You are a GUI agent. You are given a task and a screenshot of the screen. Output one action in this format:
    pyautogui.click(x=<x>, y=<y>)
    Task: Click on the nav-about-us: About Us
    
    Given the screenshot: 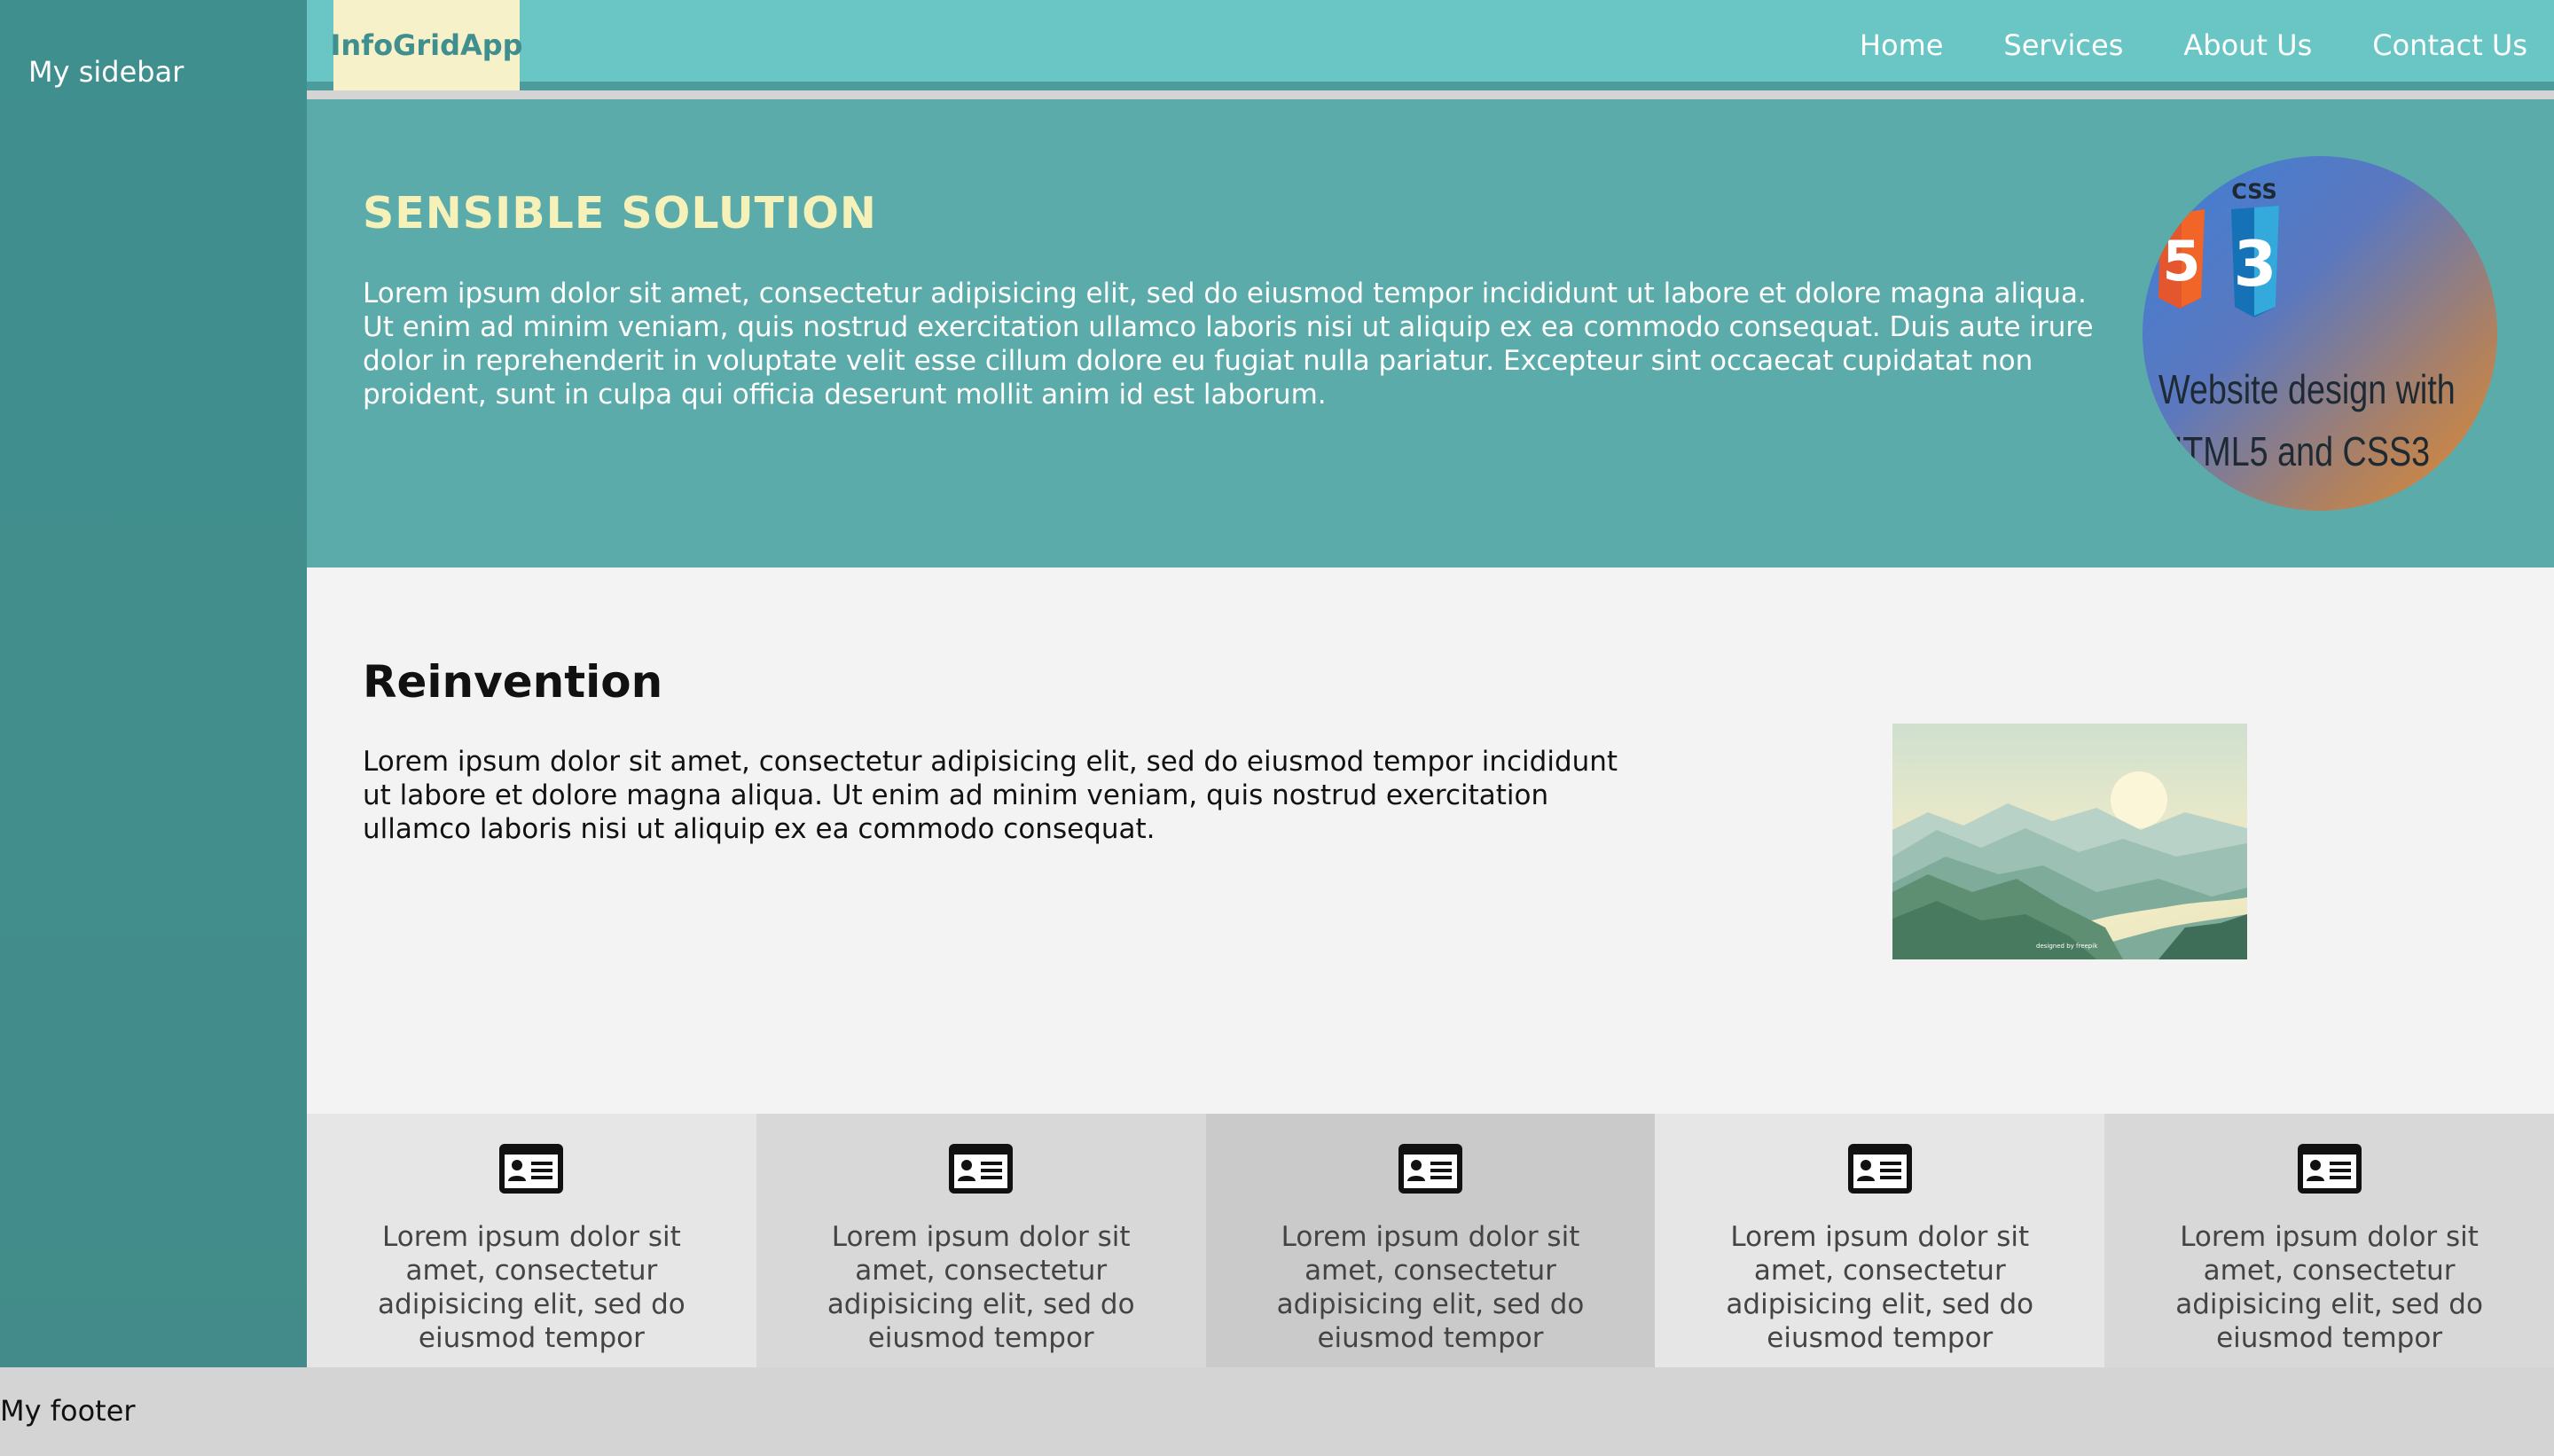 What is the action you would take?
    pyautogui.click(x=2247, y=45)
    